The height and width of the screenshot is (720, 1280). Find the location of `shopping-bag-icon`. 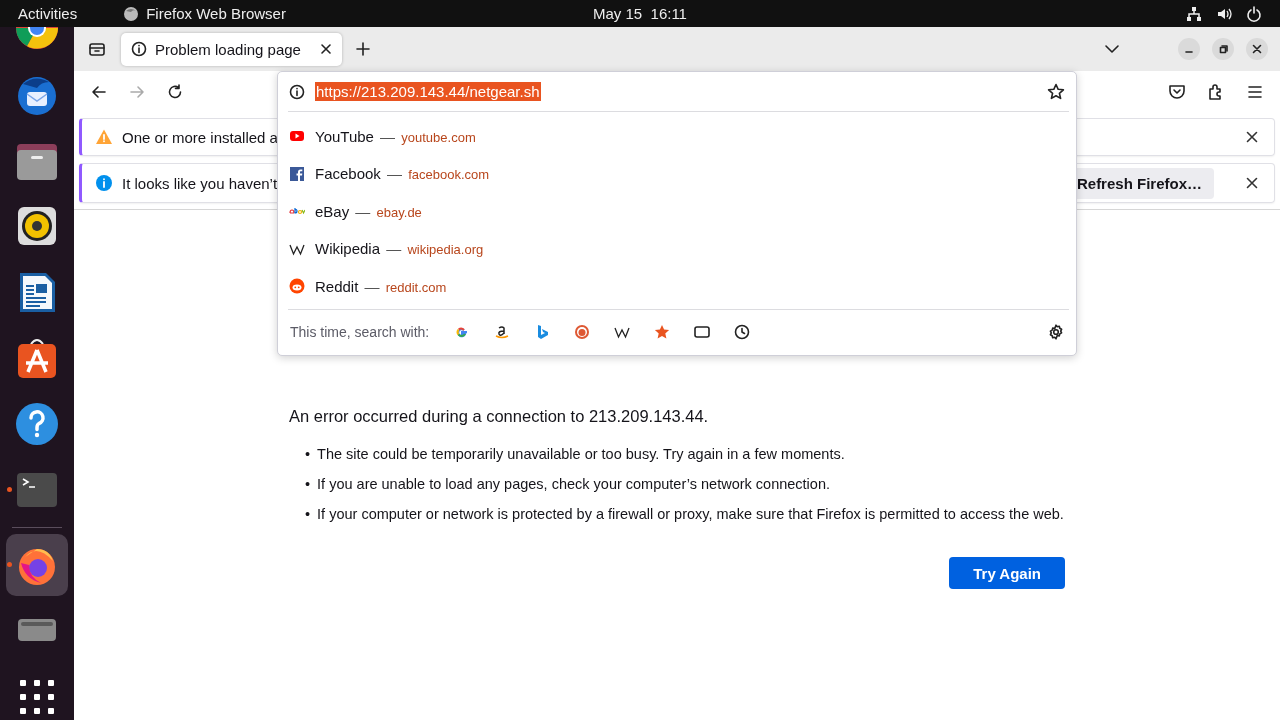

shopping-bag-icon is located at coordinates (37, 358).